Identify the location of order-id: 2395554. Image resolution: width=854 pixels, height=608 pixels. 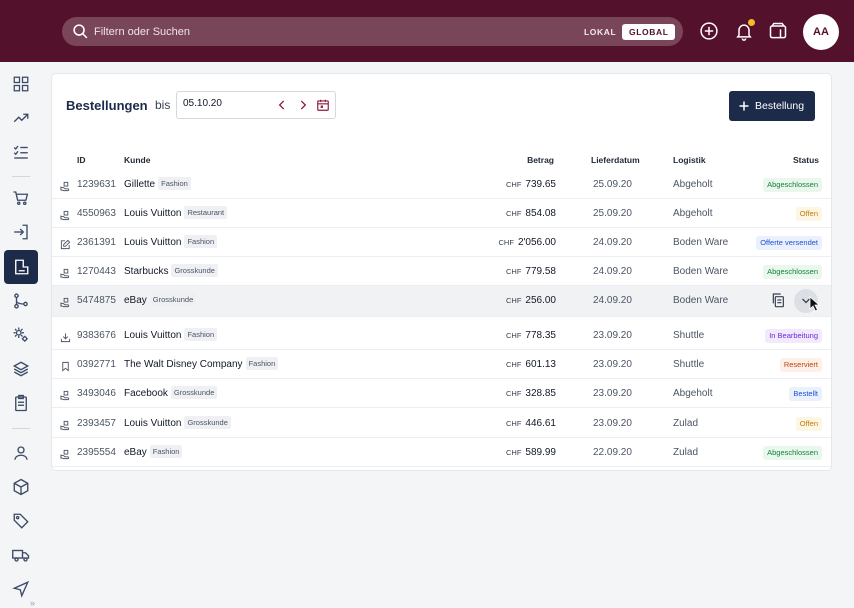
(96, 452).